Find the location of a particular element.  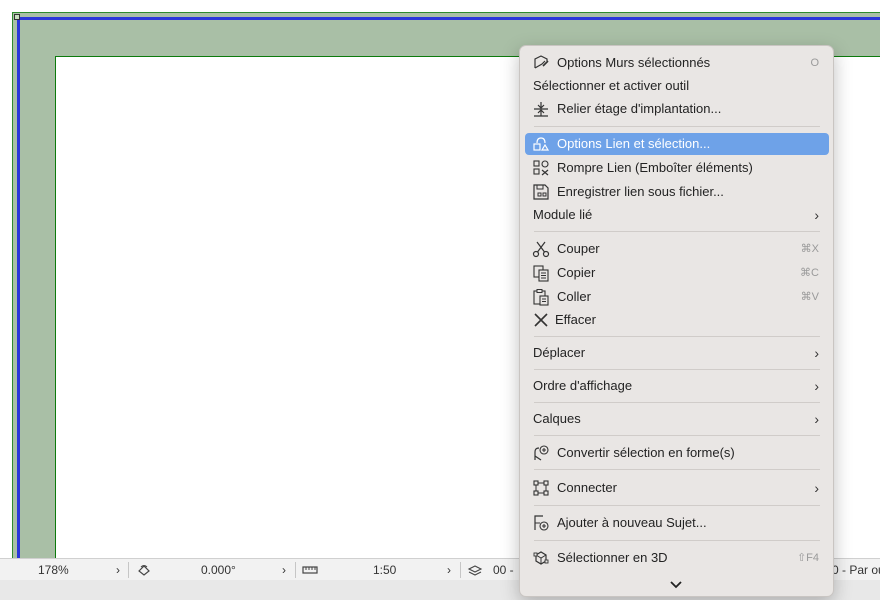

menu-item-convert-to-shapes: Convertir sélection en forme(s) is located at coordinates (677, 453).